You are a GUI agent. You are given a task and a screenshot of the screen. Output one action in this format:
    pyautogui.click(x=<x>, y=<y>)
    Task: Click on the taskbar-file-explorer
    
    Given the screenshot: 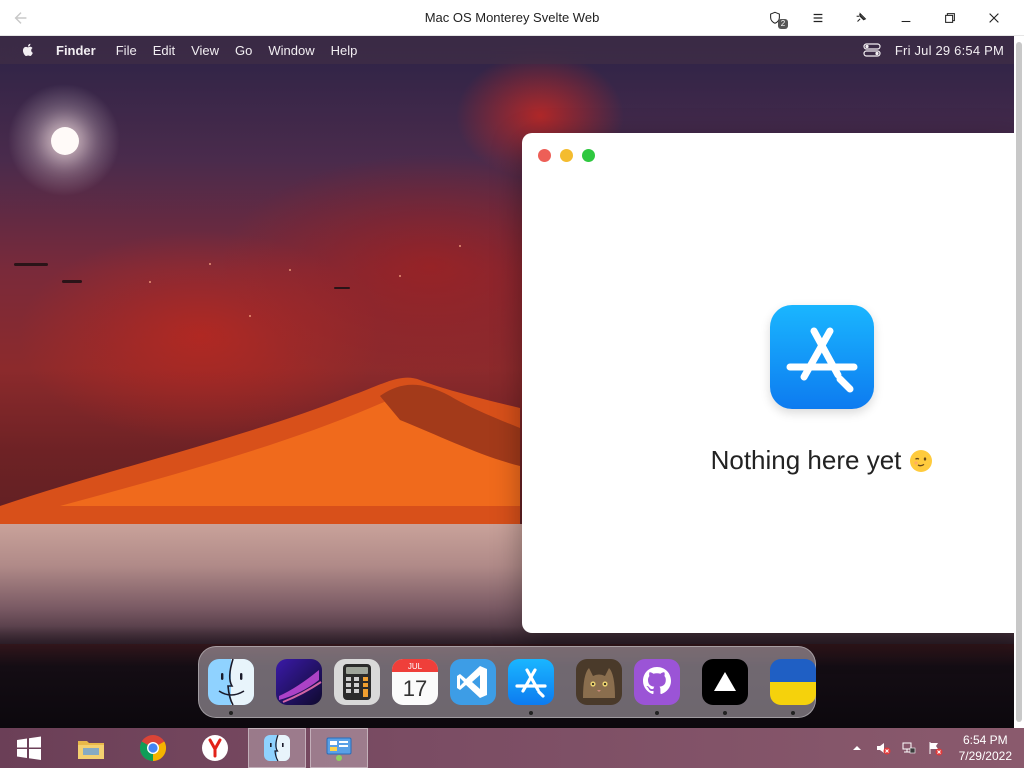 What is the action you would take?
    pyautogui.click(x=91, y=748)
    